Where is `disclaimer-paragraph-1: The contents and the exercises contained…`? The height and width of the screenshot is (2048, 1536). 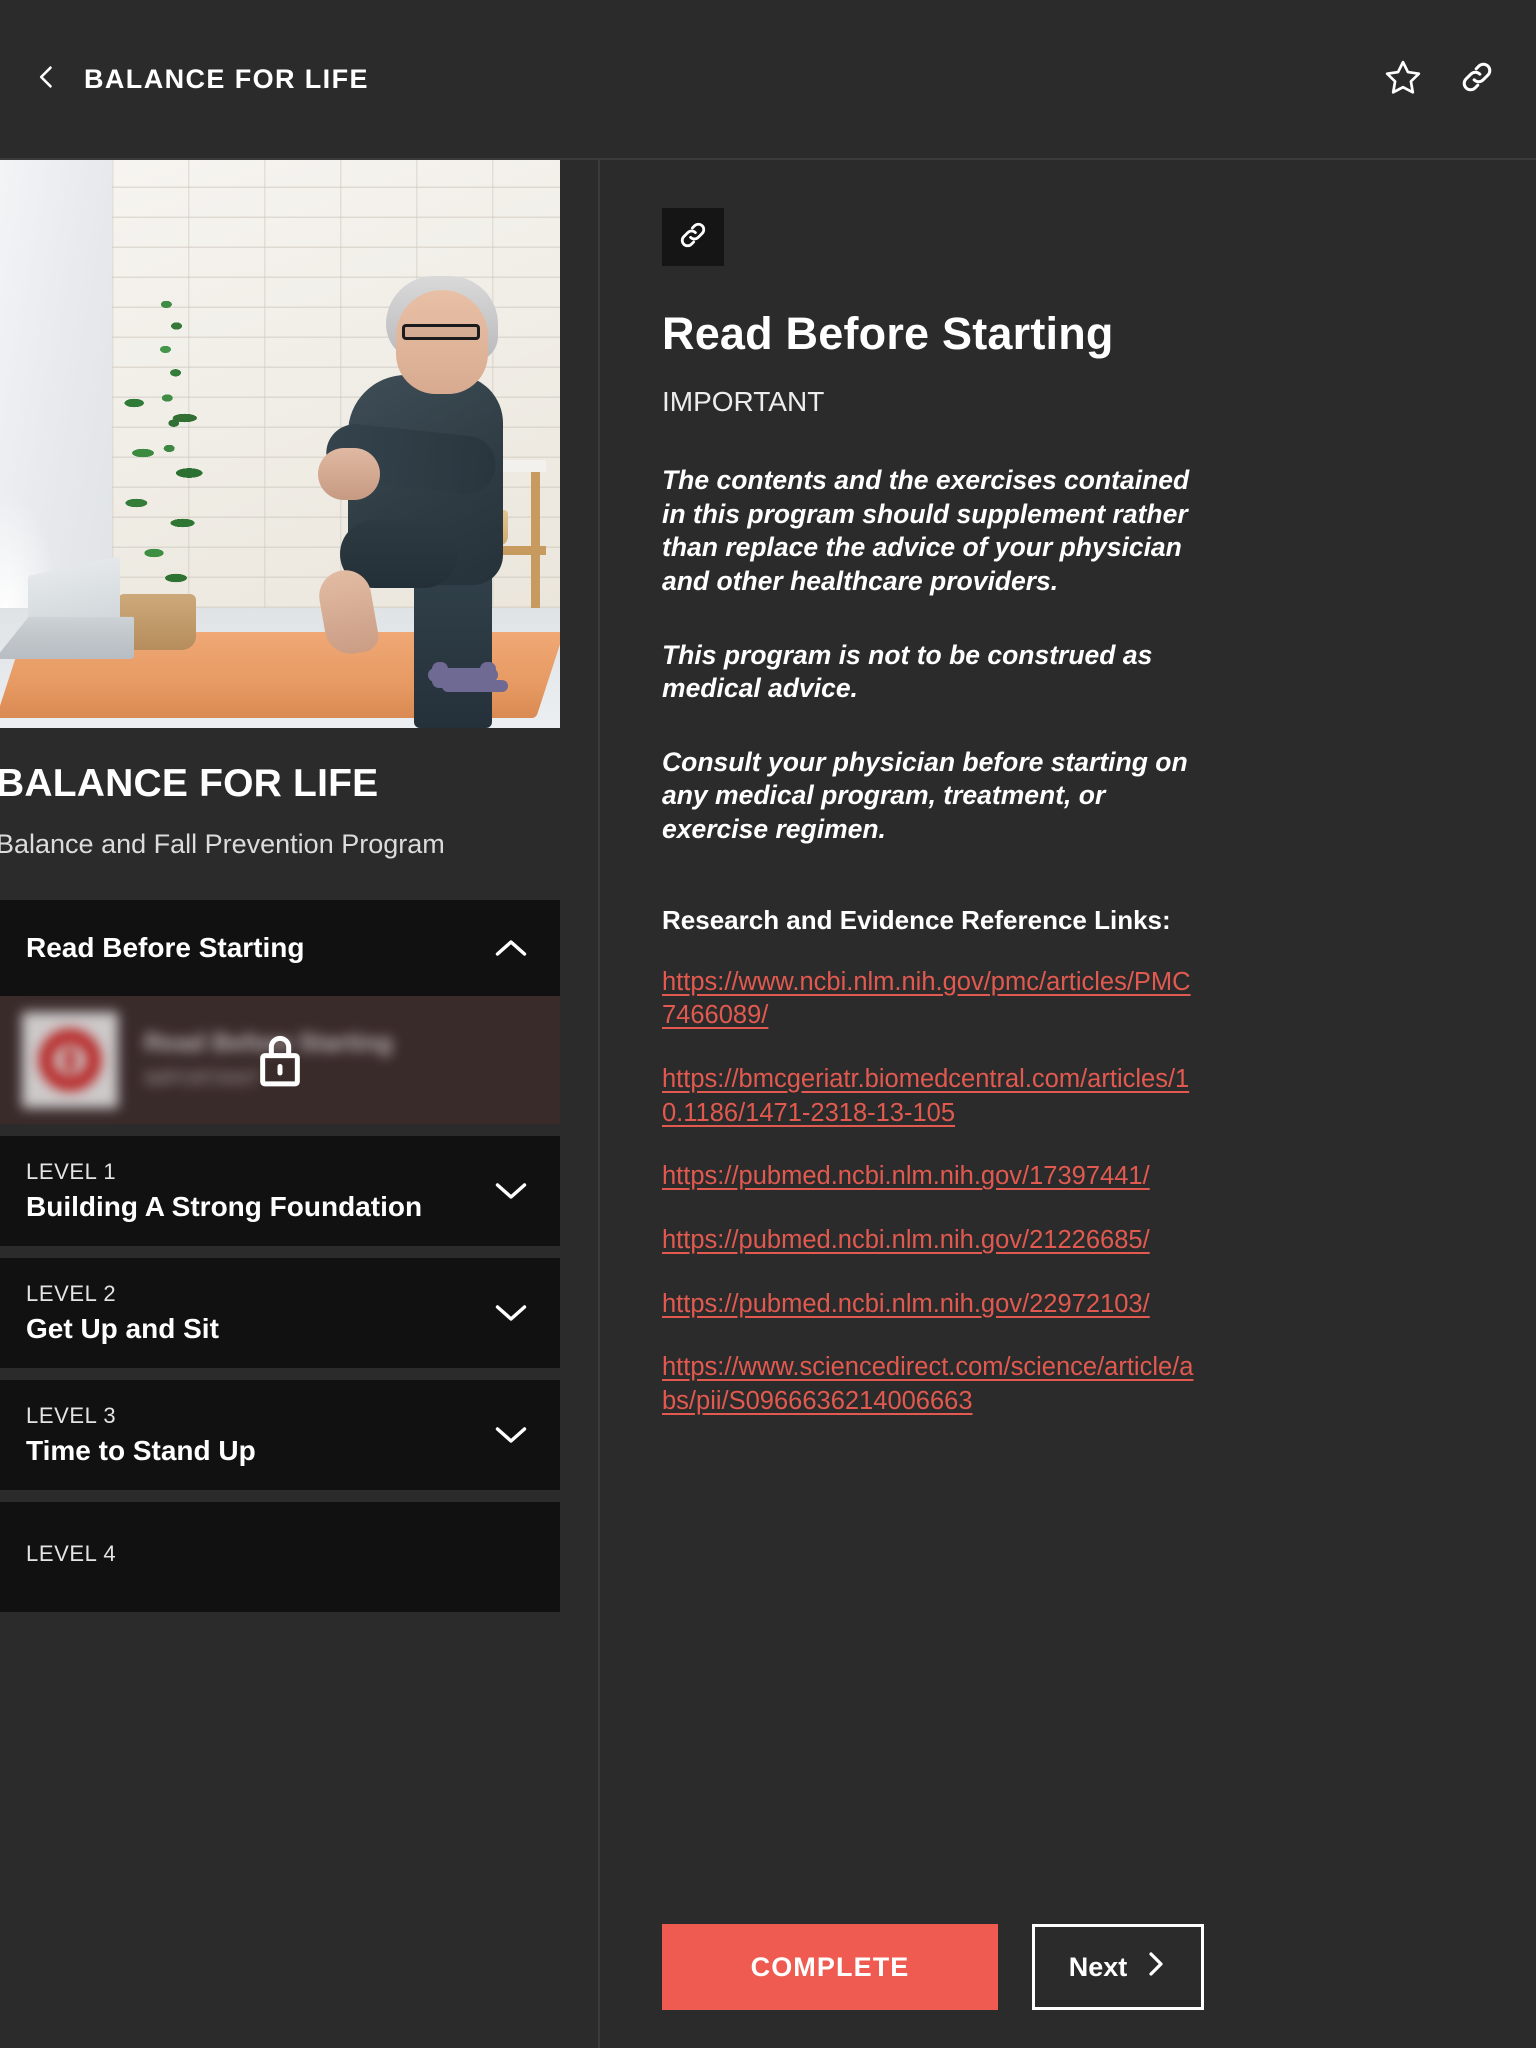
disclaimer-paragraph-1: The contents and the exercises contained… is located at coordinates (926, 530).